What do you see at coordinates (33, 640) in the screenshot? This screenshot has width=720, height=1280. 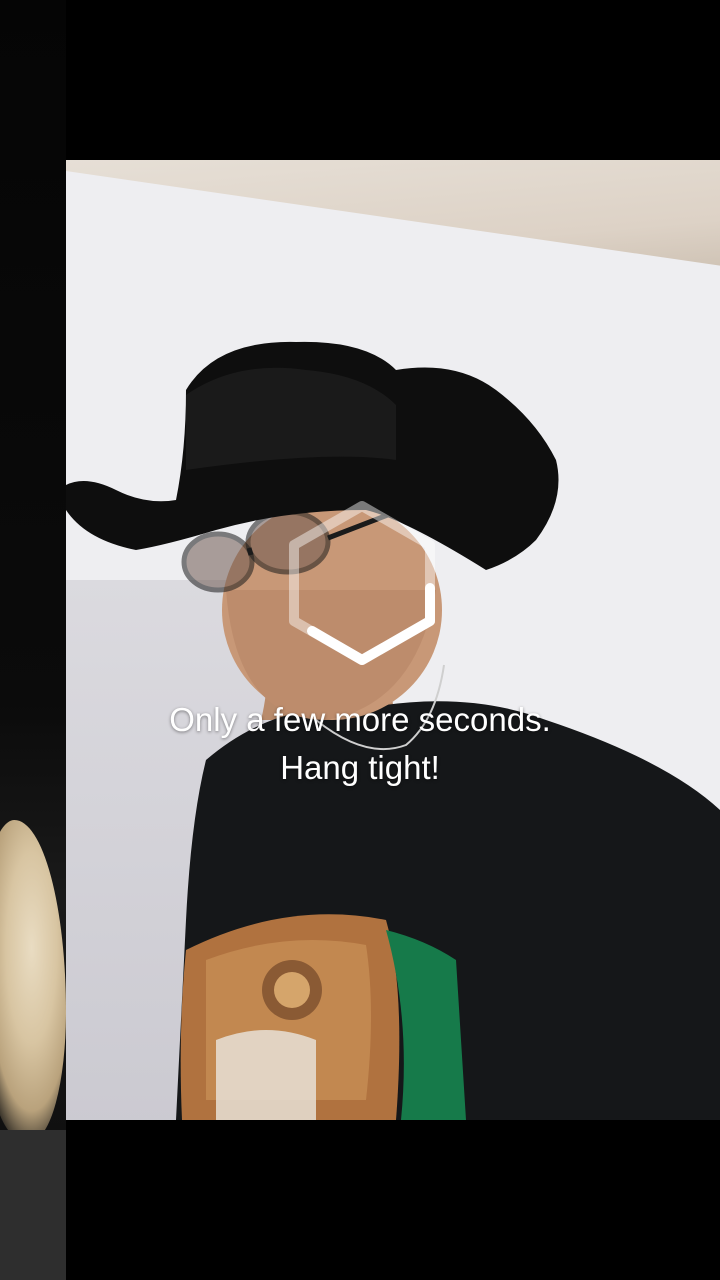 I see `side-video-preview` at bounding box center [33, 640].